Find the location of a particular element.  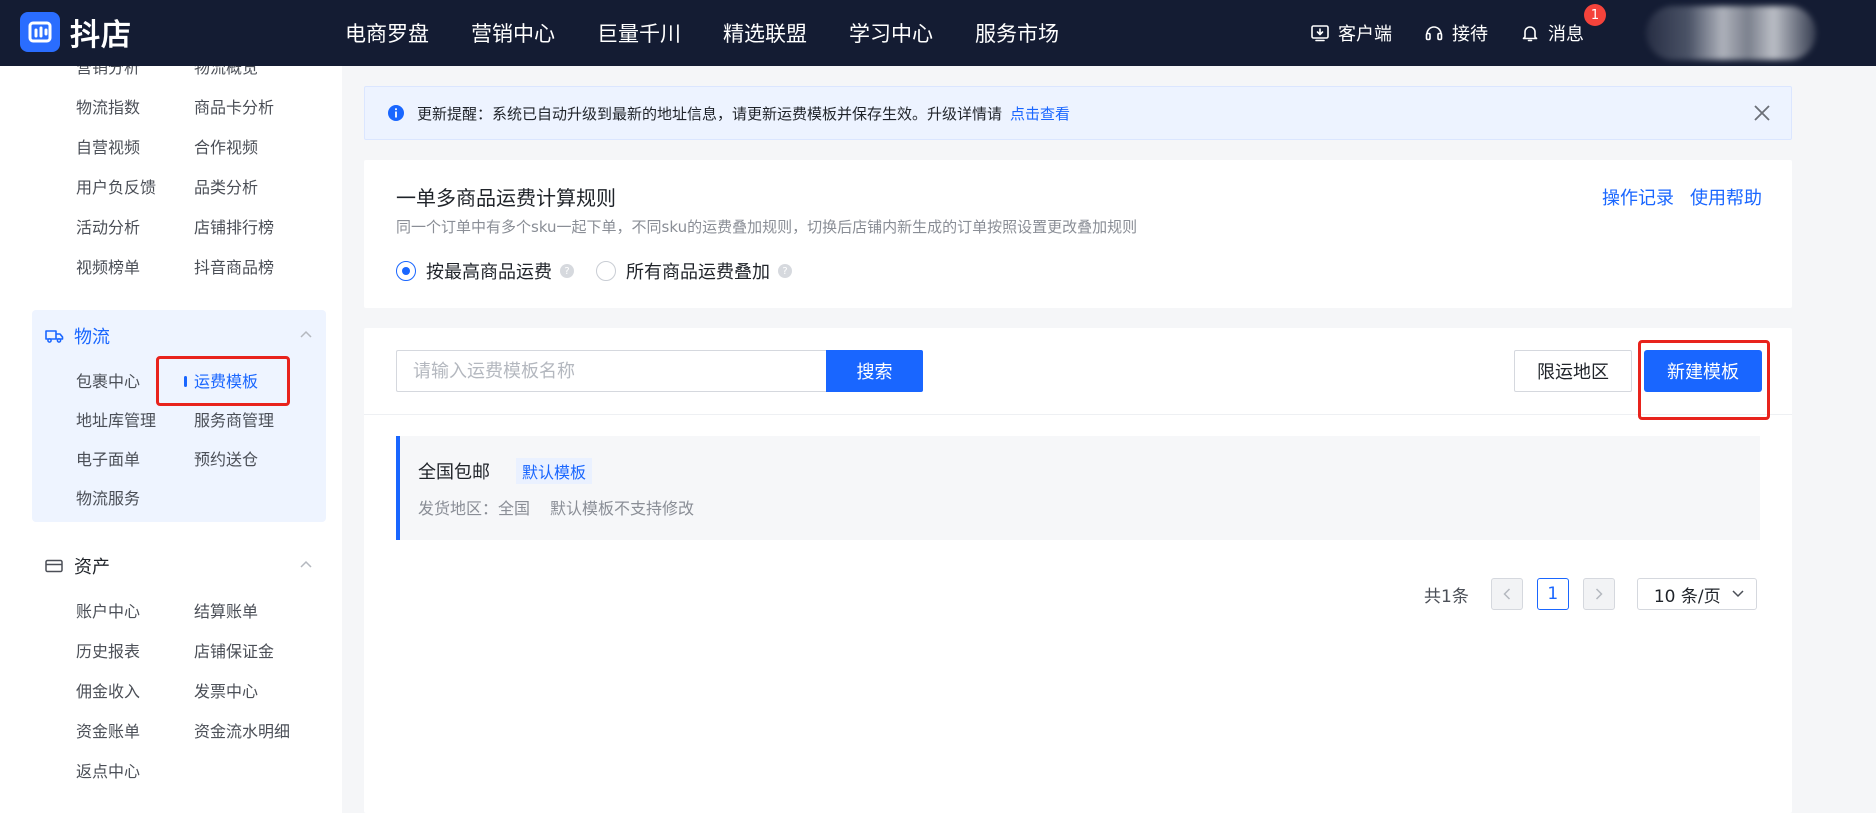

sidebar-item-fund-bill: 资金账单 is located at coordinates (135, 732).